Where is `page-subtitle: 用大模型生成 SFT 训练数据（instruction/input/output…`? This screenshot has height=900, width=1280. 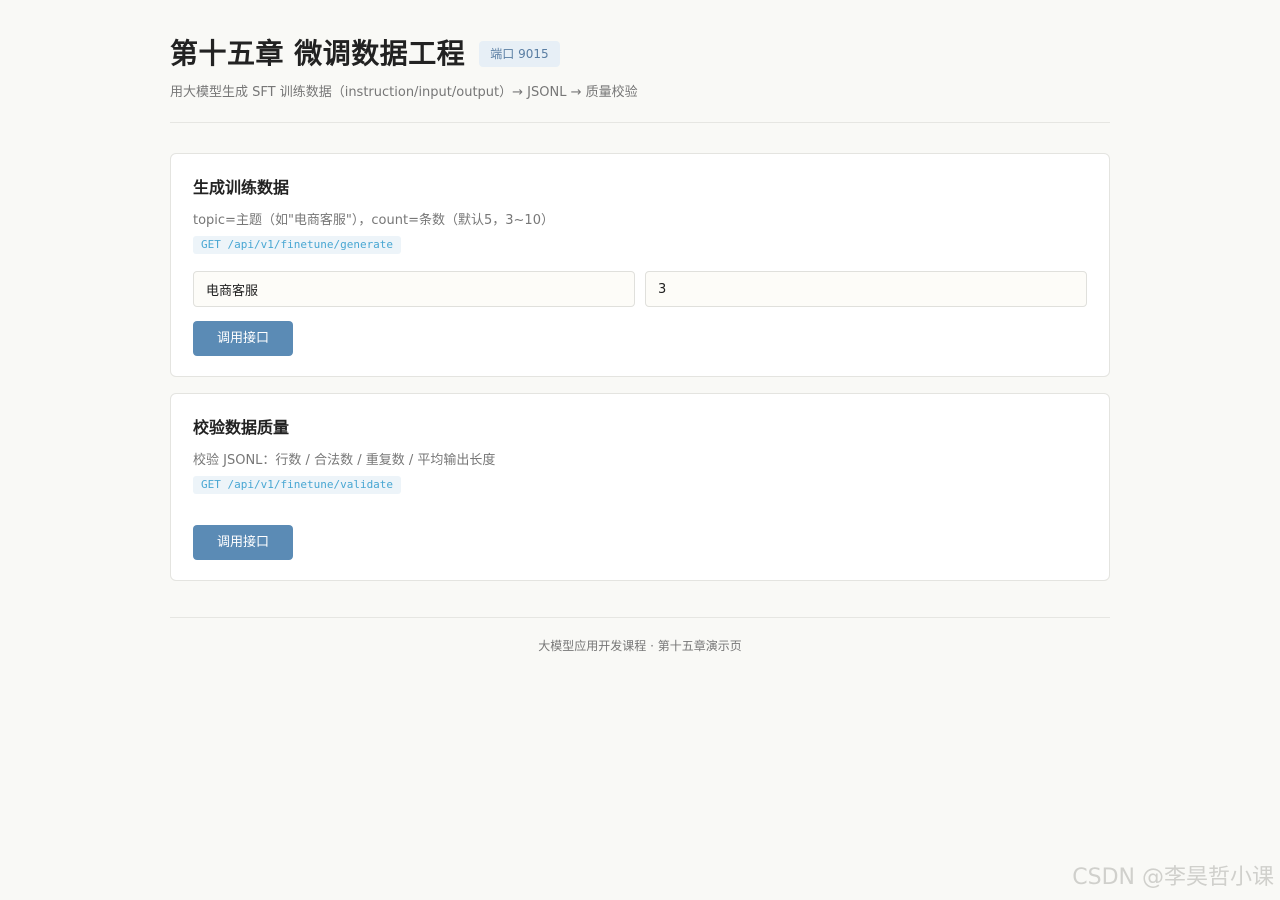 page-subtitle: 用大模型生成 SFT 训练数据（instruction/input/output… is located at coordinates (404, 92).